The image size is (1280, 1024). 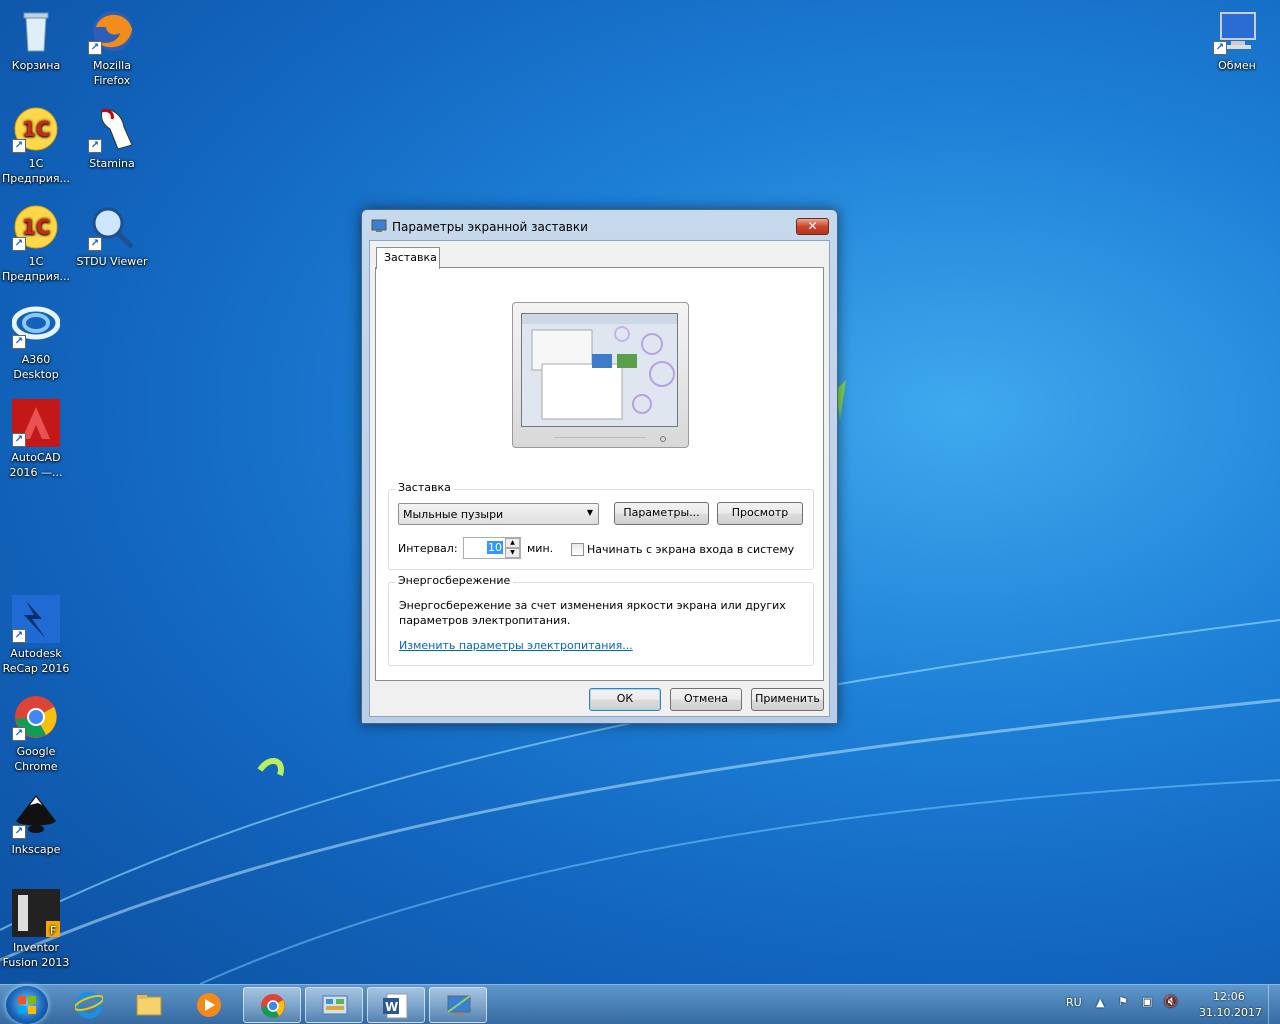 I want to click on preview-monitor-power-led, so click(x=663, y=439).